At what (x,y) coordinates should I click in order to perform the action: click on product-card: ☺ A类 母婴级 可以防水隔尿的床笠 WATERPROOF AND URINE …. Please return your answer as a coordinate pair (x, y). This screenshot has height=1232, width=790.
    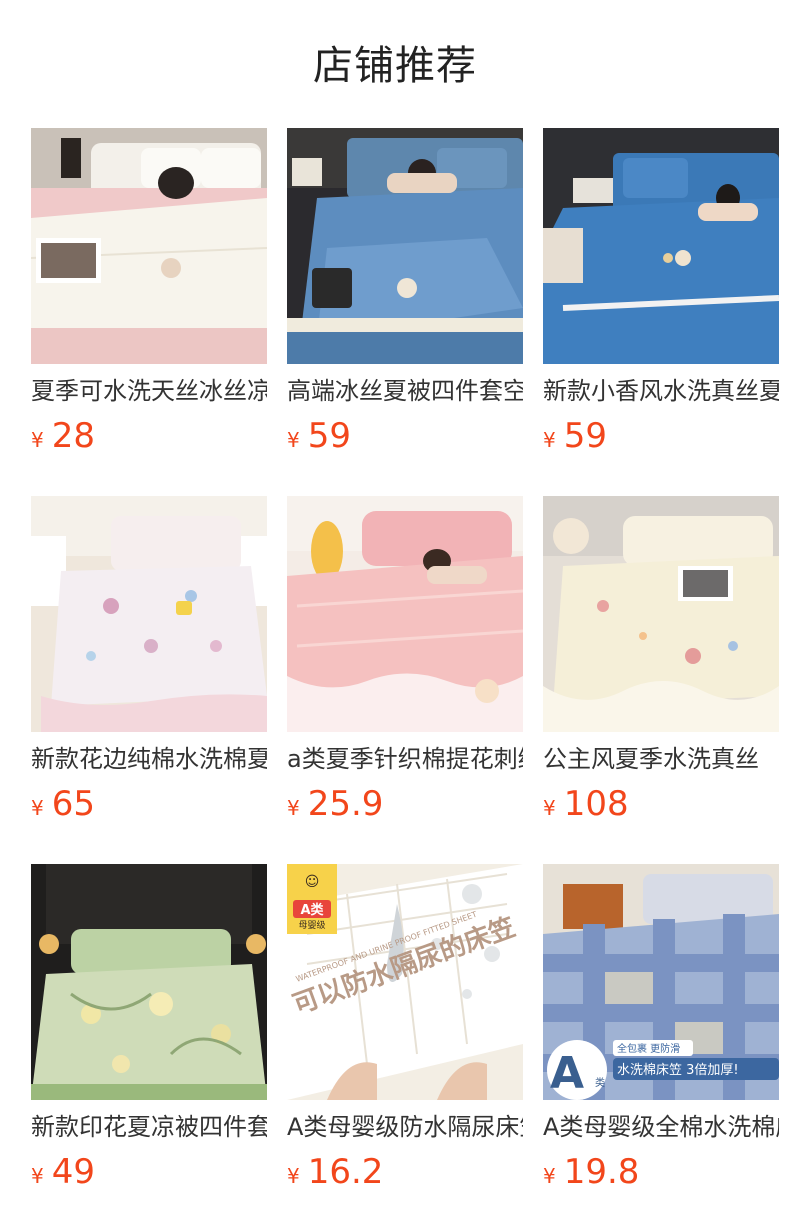
    Looking at the image, I should click on (405, 1034).